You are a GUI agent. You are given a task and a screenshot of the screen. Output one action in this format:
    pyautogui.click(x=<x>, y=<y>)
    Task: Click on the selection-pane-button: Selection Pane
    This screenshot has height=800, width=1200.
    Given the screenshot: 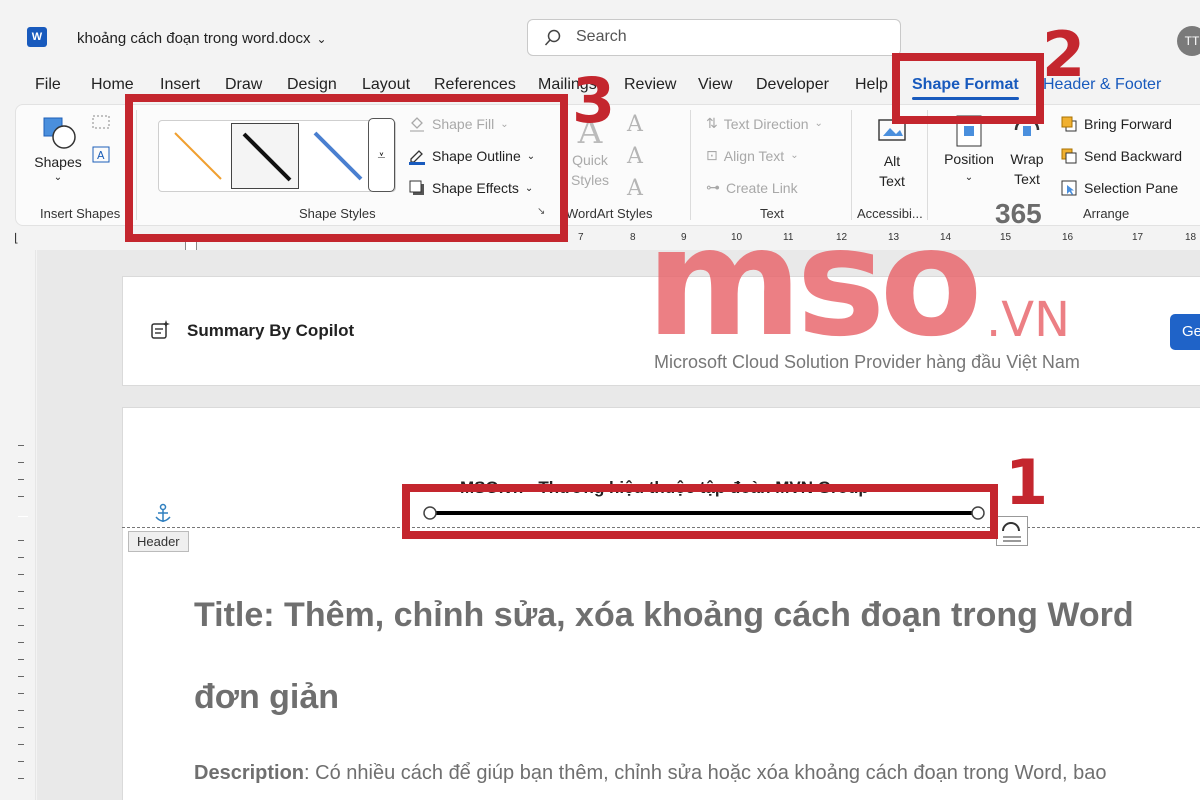 What is the action you would take?
    pyautogui.click(x=1119, y=188)
    